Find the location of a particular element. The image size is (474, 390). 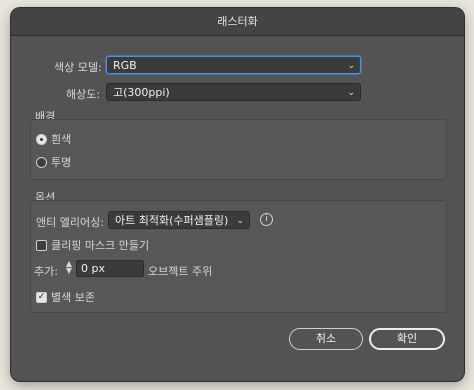

color-model-value: RGB is located at coordinates (125, 65).